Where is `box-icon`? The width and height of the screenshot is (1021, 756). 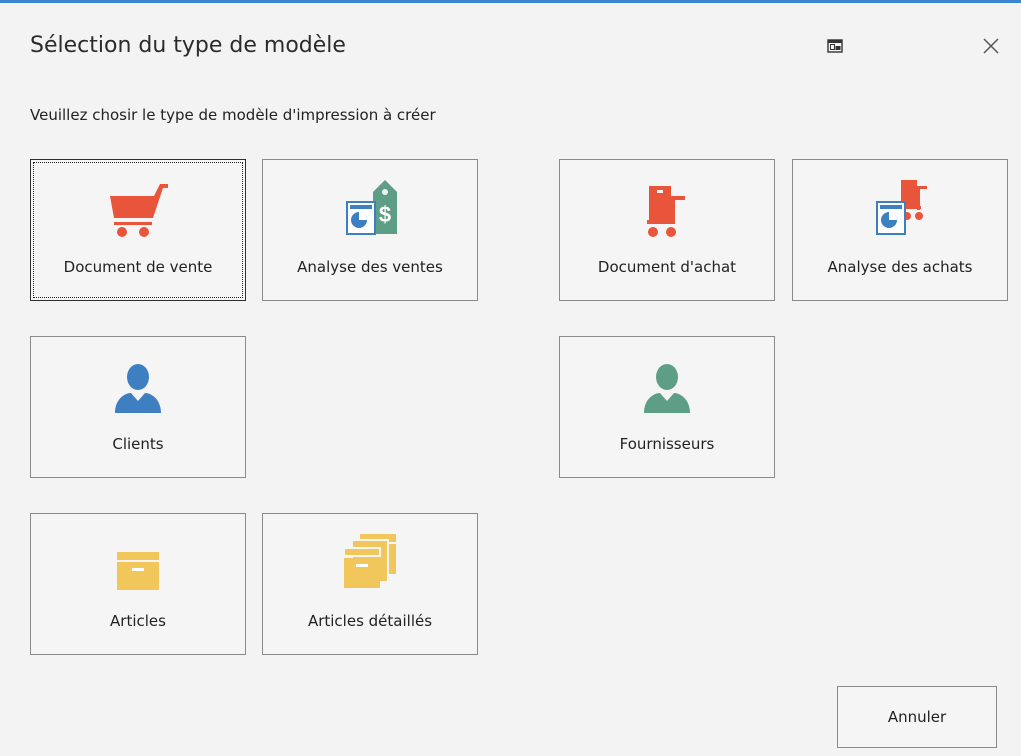
box-icon is located at coordinates (138, 565).